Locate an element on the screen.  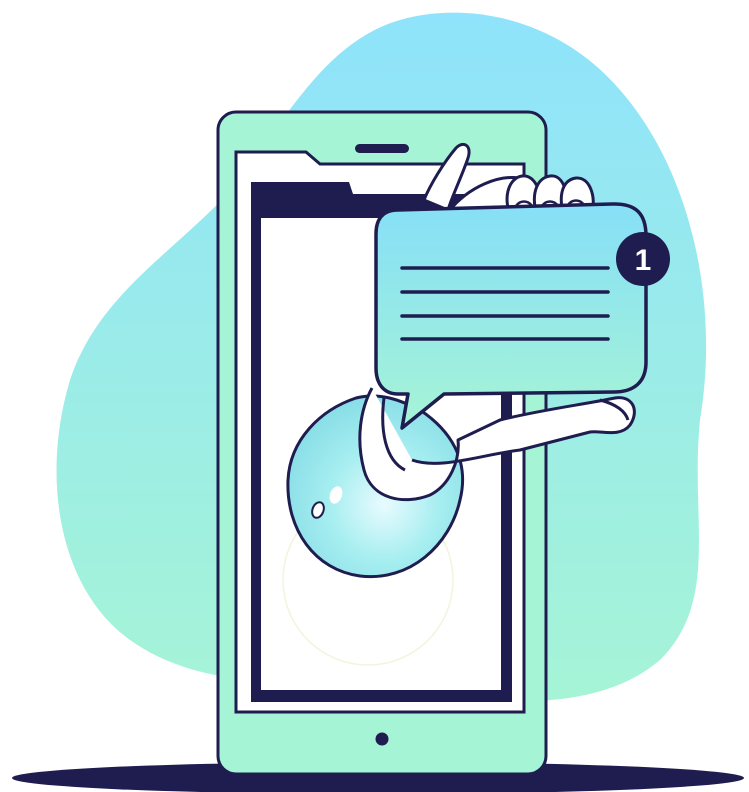
notification-badge-icon: 1 is located at coordinates (643, 259).